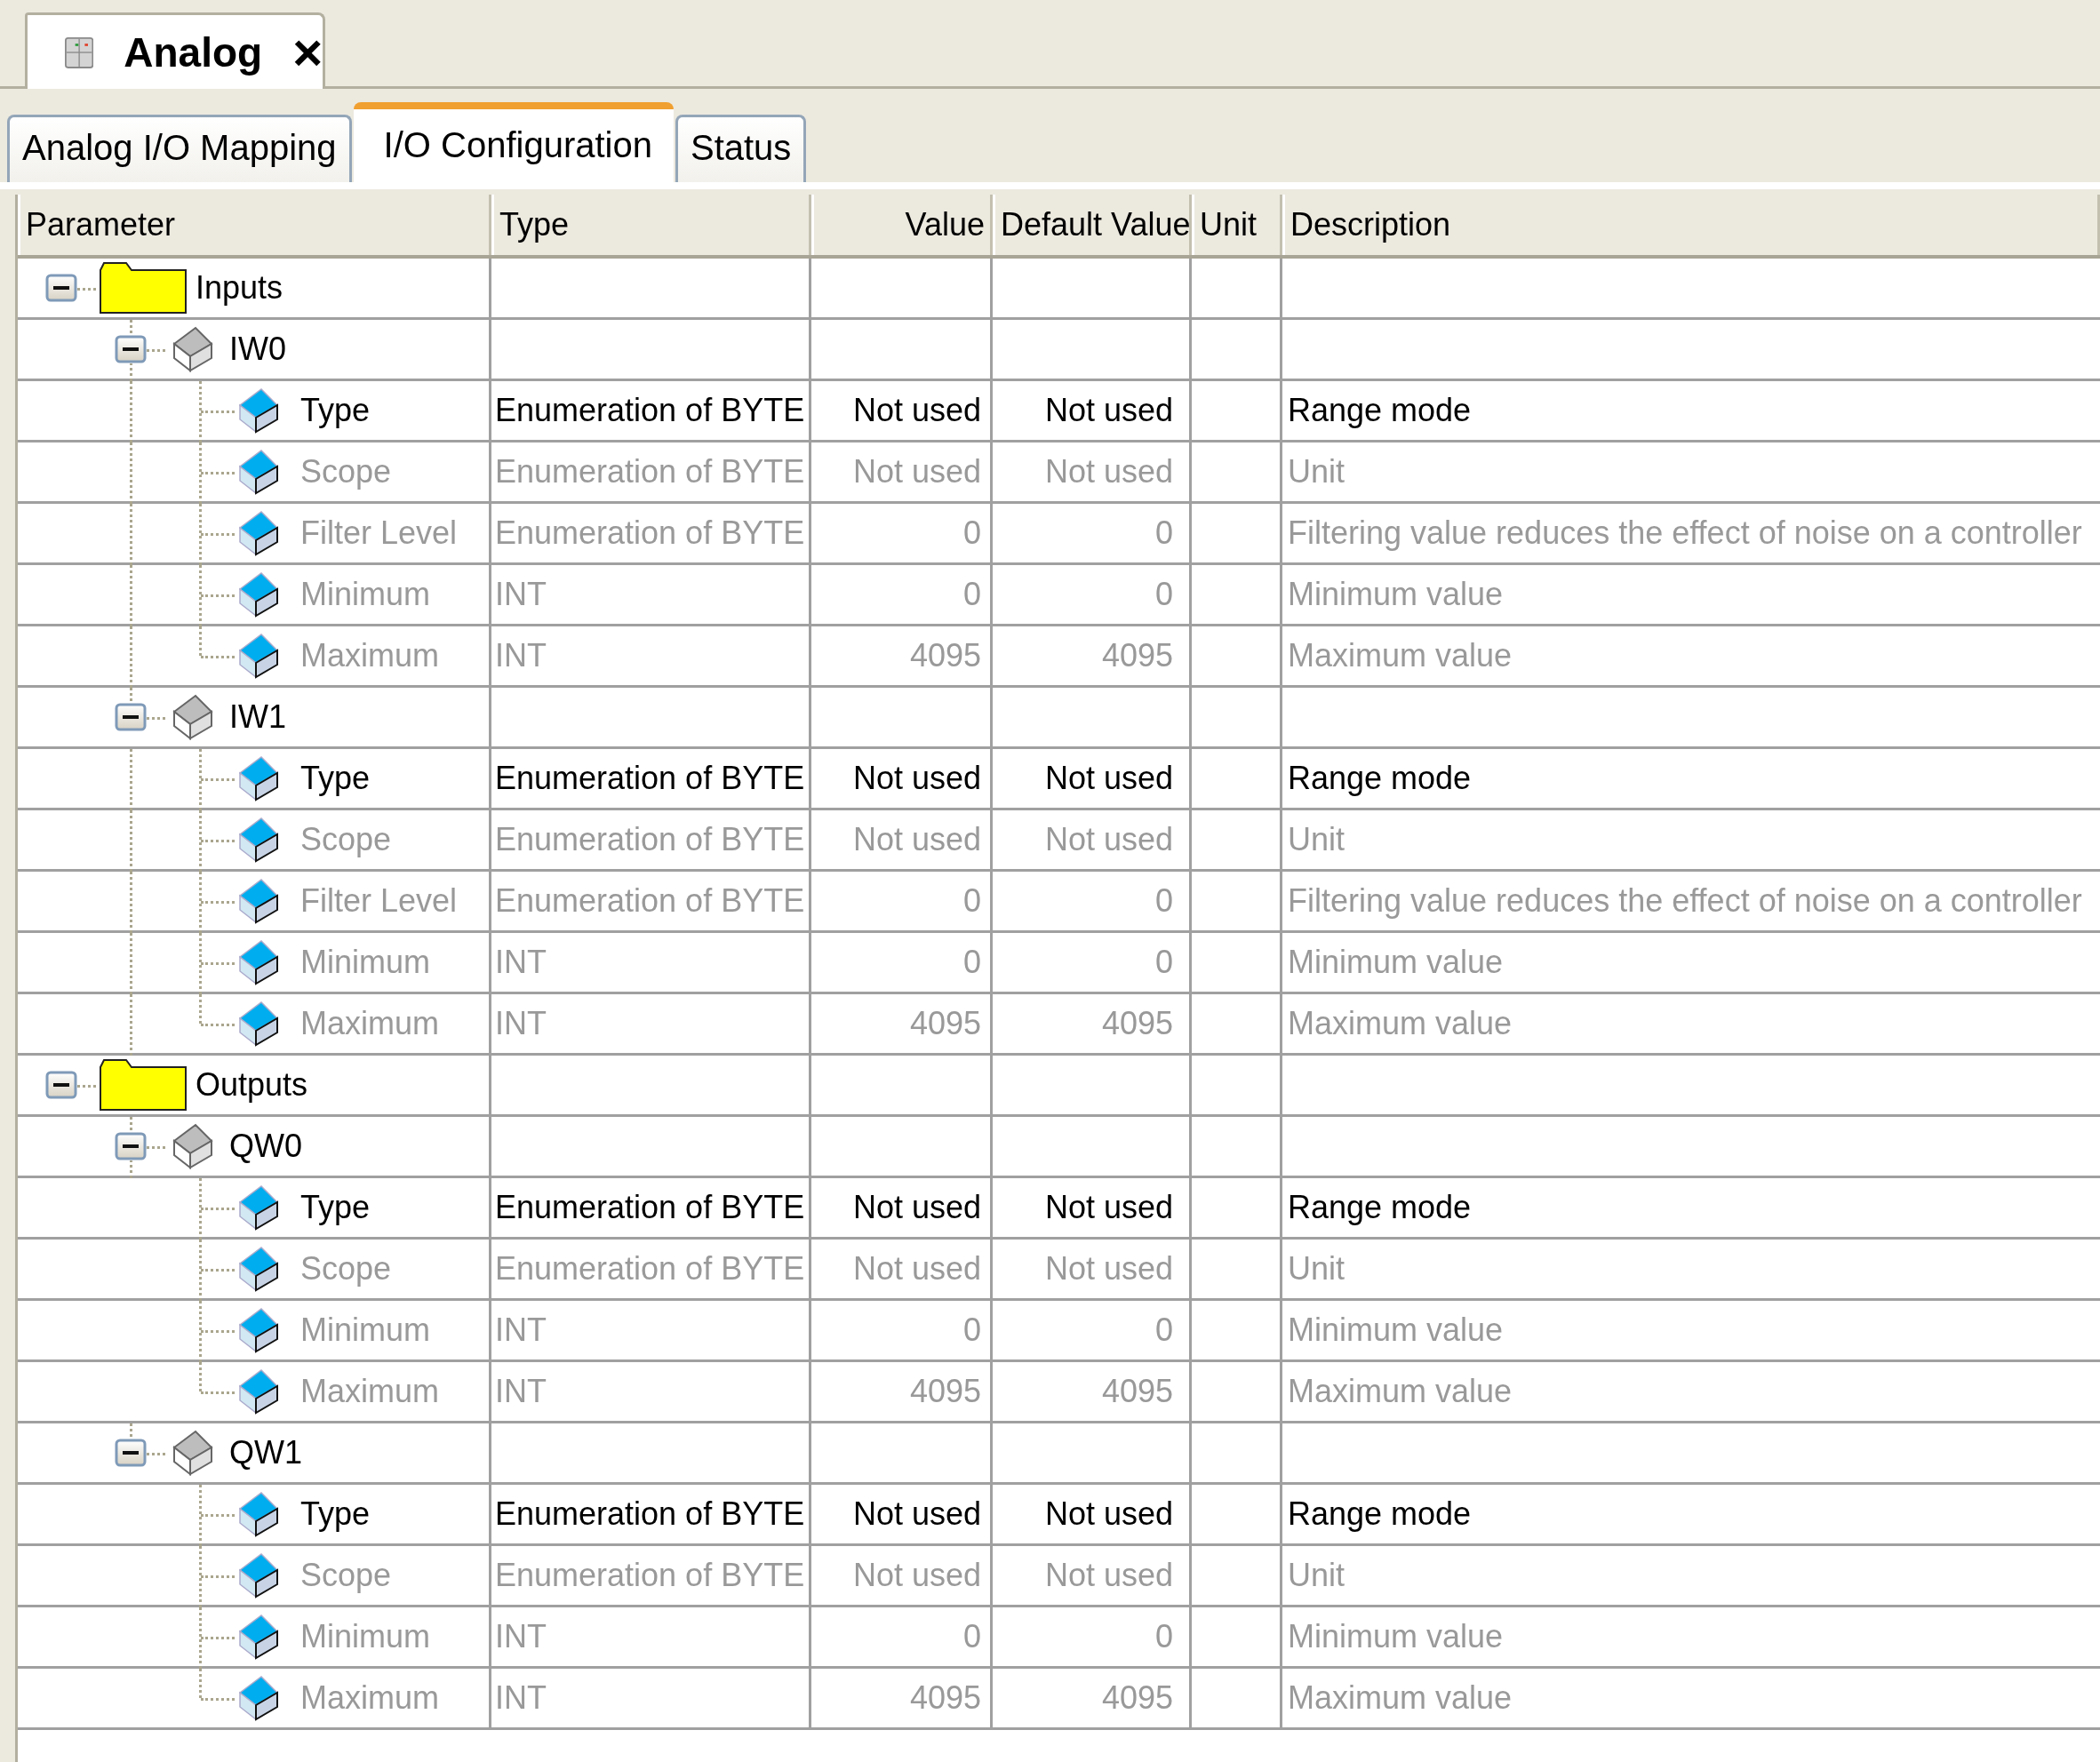 This screenshot has width=2100, height=1762. What do you see at coordinates (651, 225) in the screenshot?
I see `column-header: Type` at bounding box center [651, 225].